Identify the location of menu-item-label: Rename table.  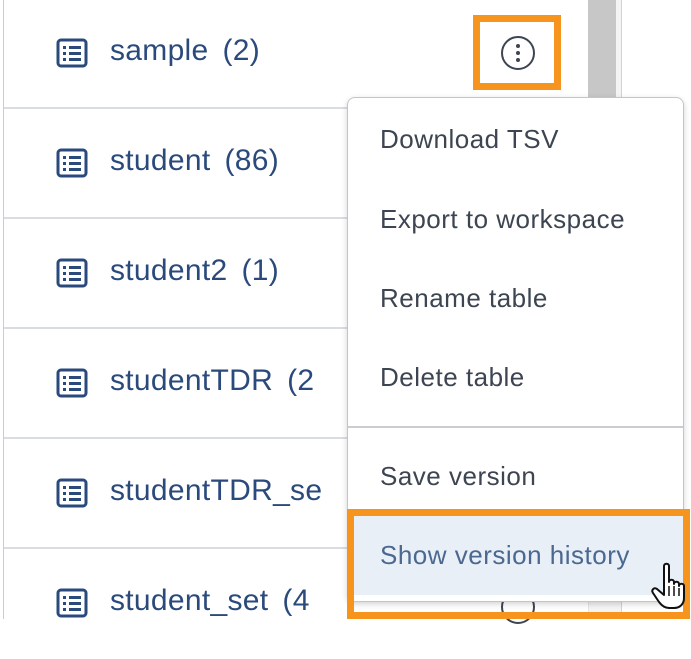
(464, 298).